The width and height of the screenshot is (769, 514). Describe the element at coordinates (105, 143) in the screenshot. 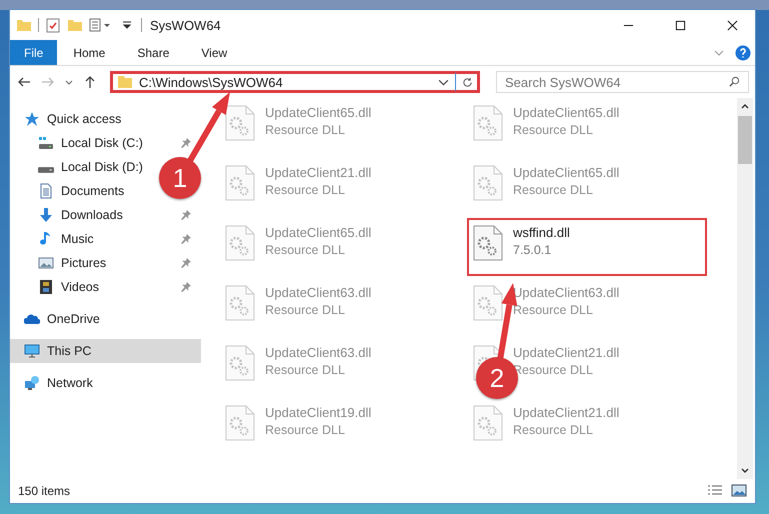

I see `nav-item: Local Disk (C:)` at that location.